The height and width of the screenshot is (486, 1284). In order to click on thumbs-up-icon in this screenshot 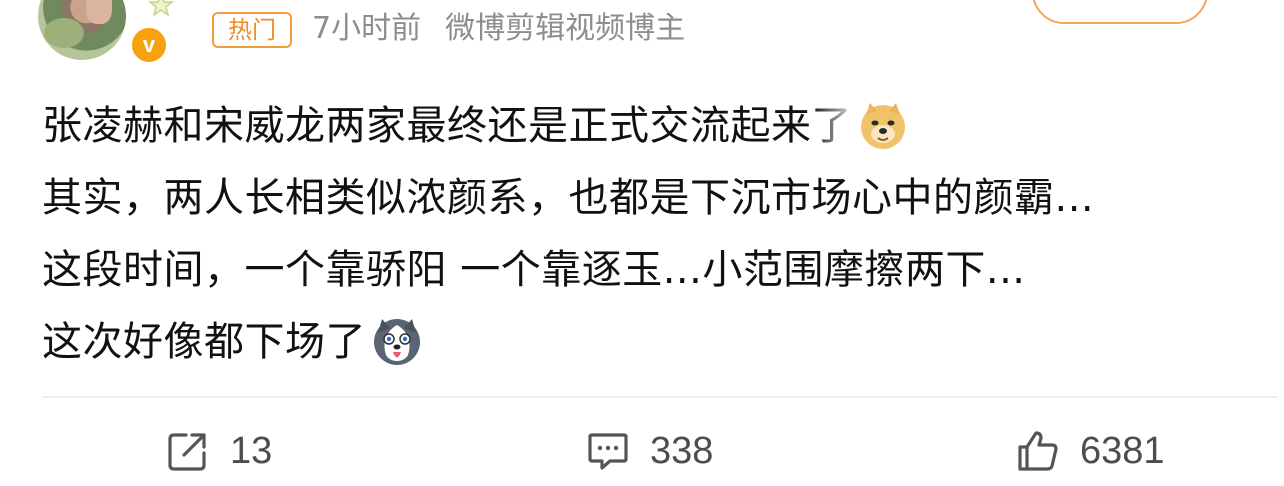, I will do `click(1038, 451)`.